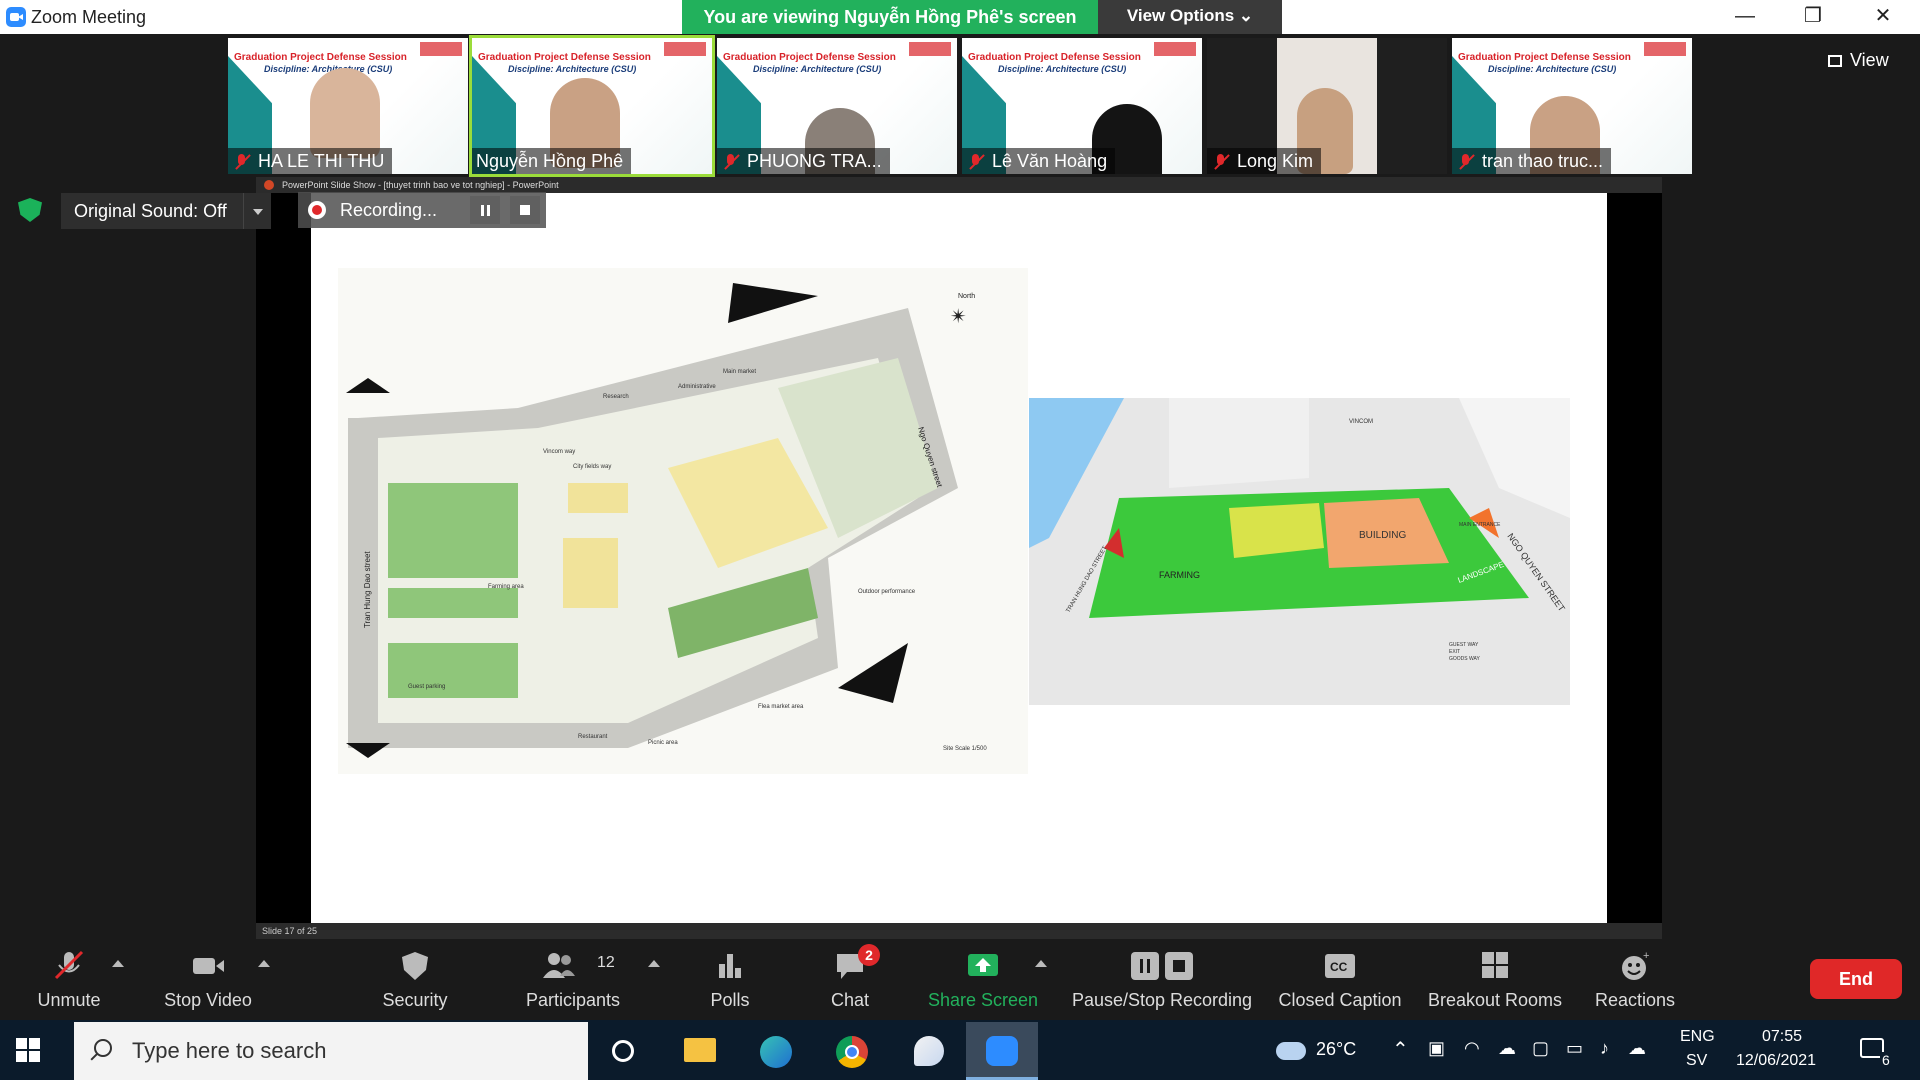  I want to click on share-screen-label: Share Screen, so click(983, 1000).